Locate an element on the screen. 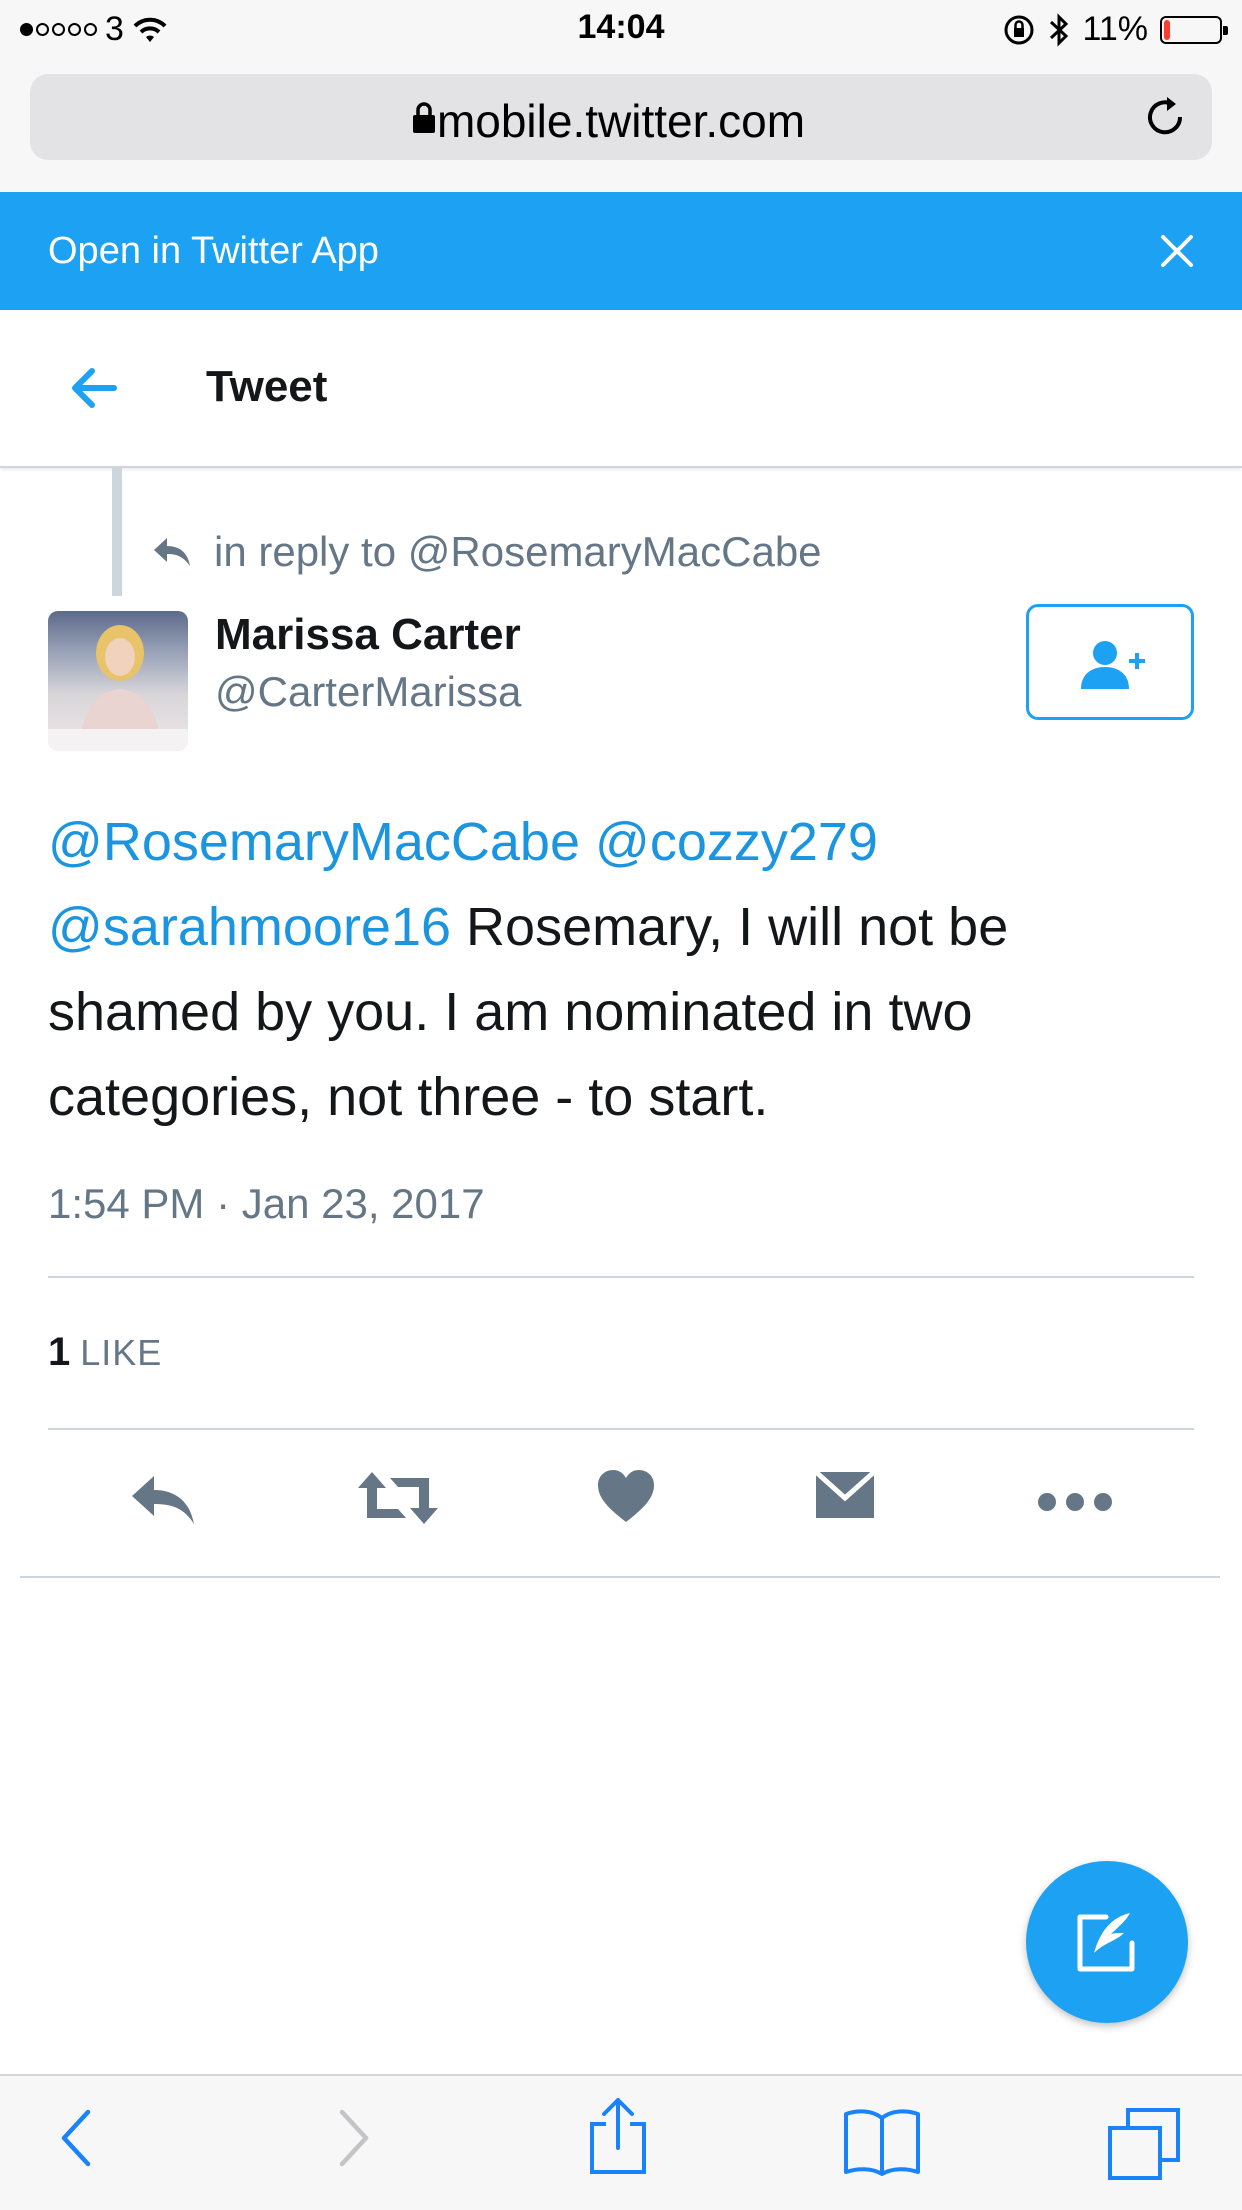  reload-icon is located at coordinates (1165, 117).